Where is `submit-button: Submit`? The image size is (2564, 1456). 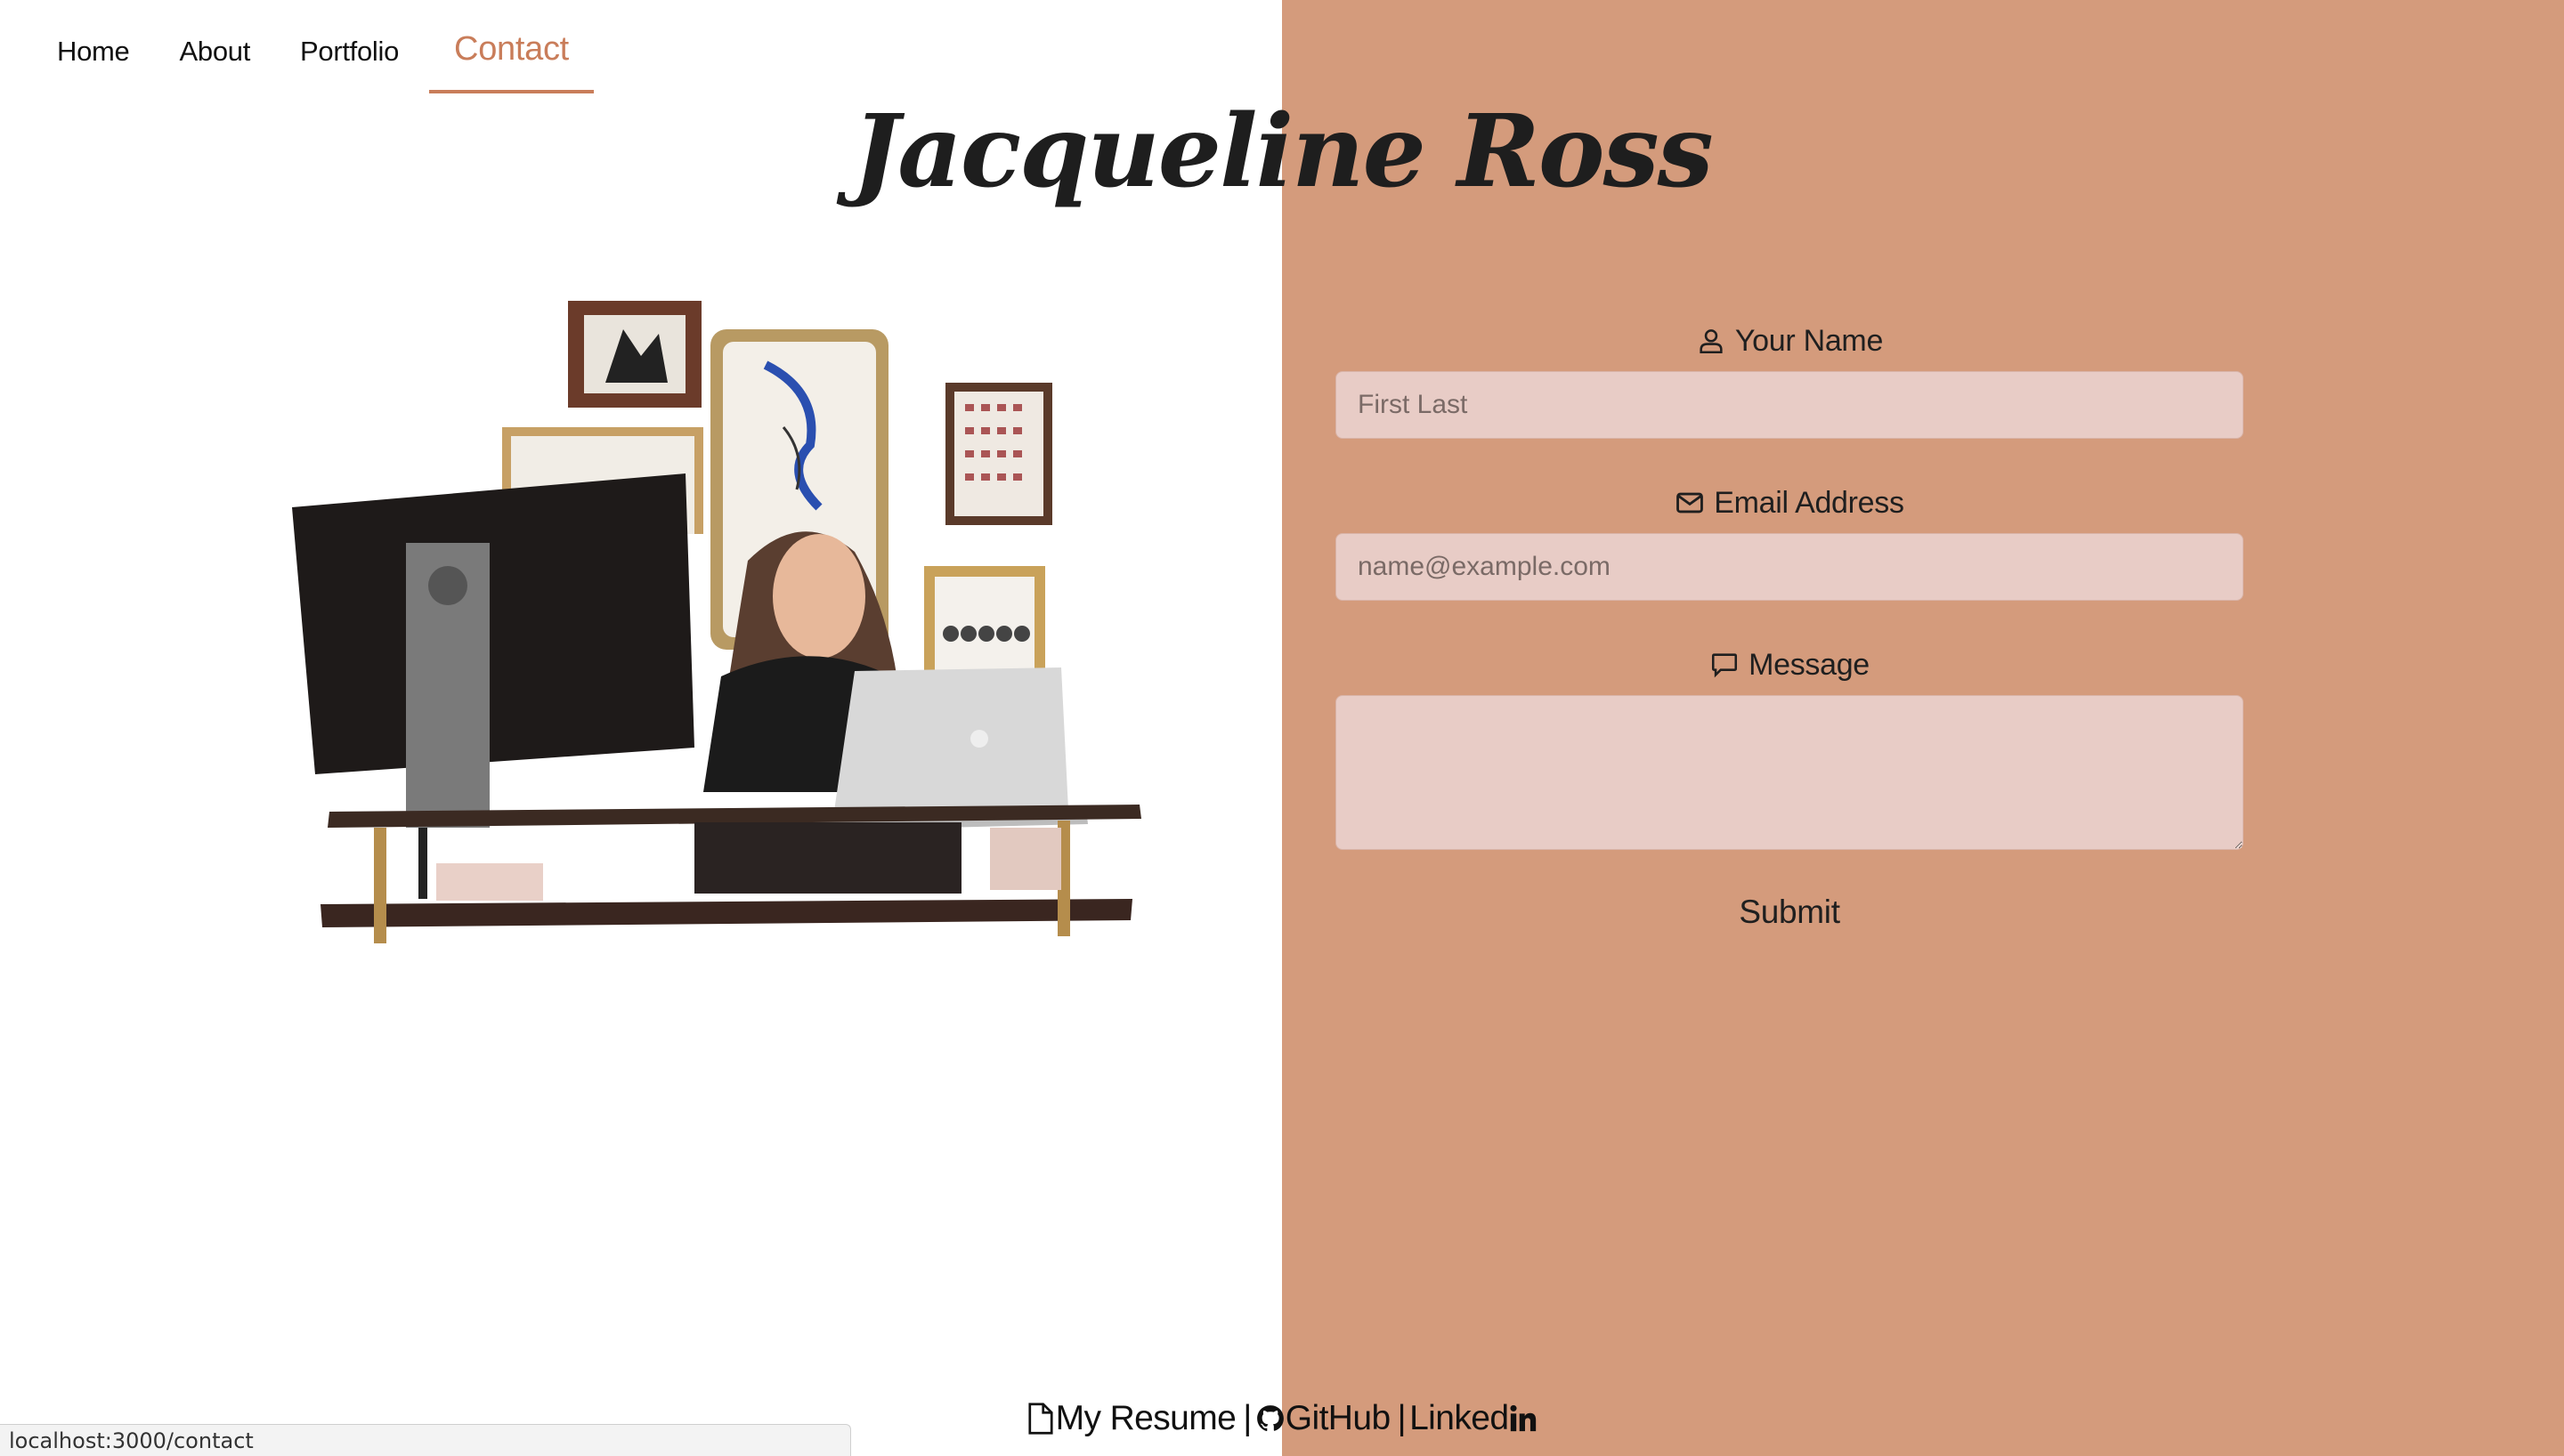
submit-button: Submit is located at coordinates (1789, 912).